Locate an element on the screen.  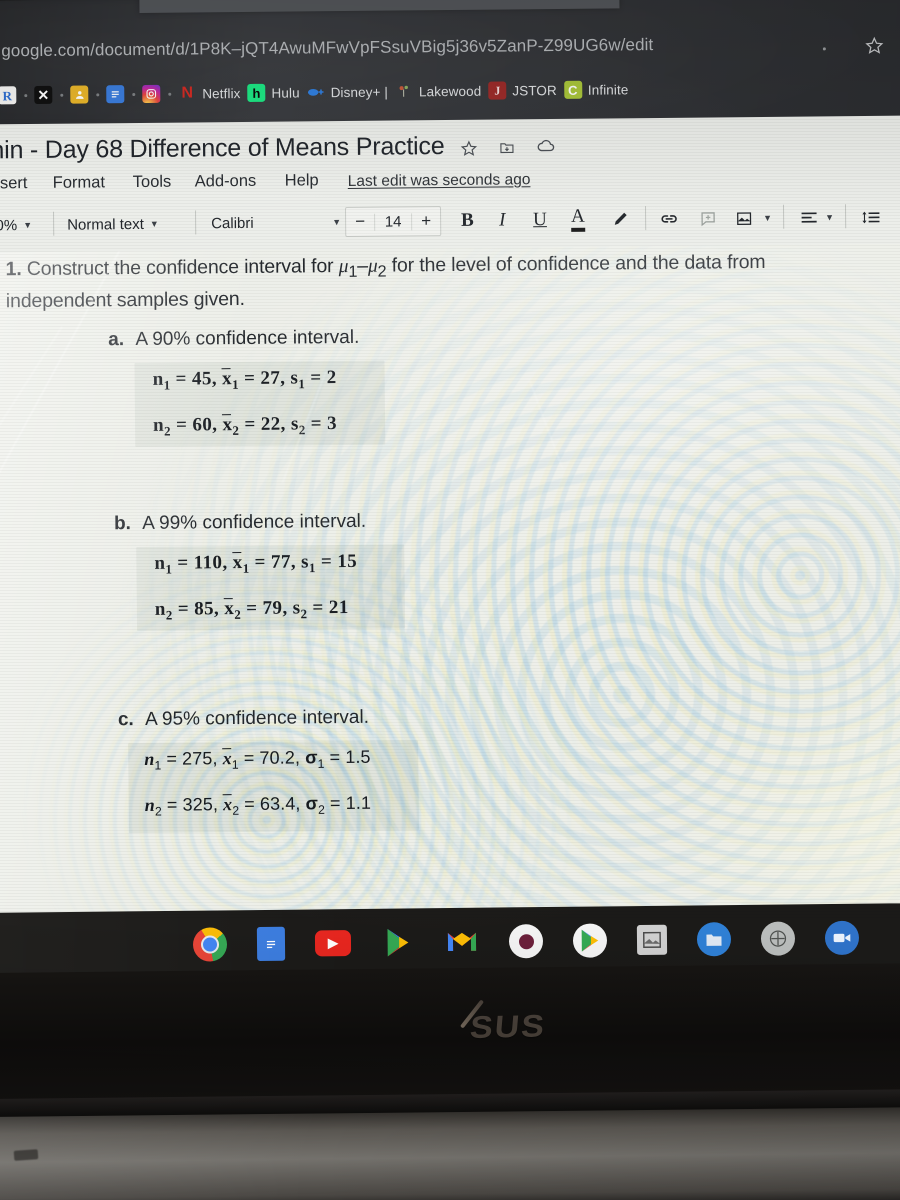
part-heading-text: A 99% confidence interval. is located at coordinates (254, 522).